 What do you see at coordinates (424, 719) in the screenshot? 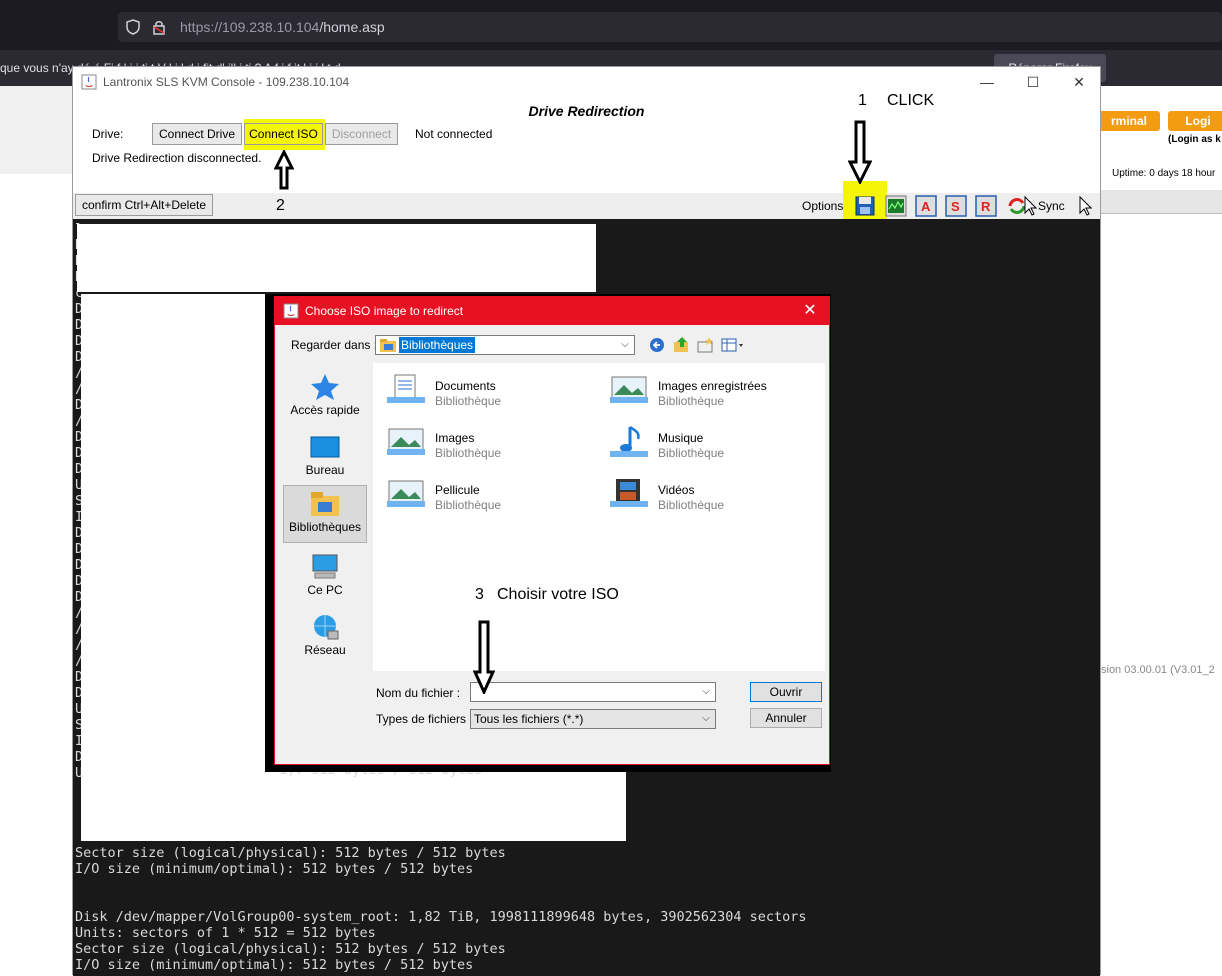
I see `filetype-label: Types de fichiers :` at bounding box center [424, 719].